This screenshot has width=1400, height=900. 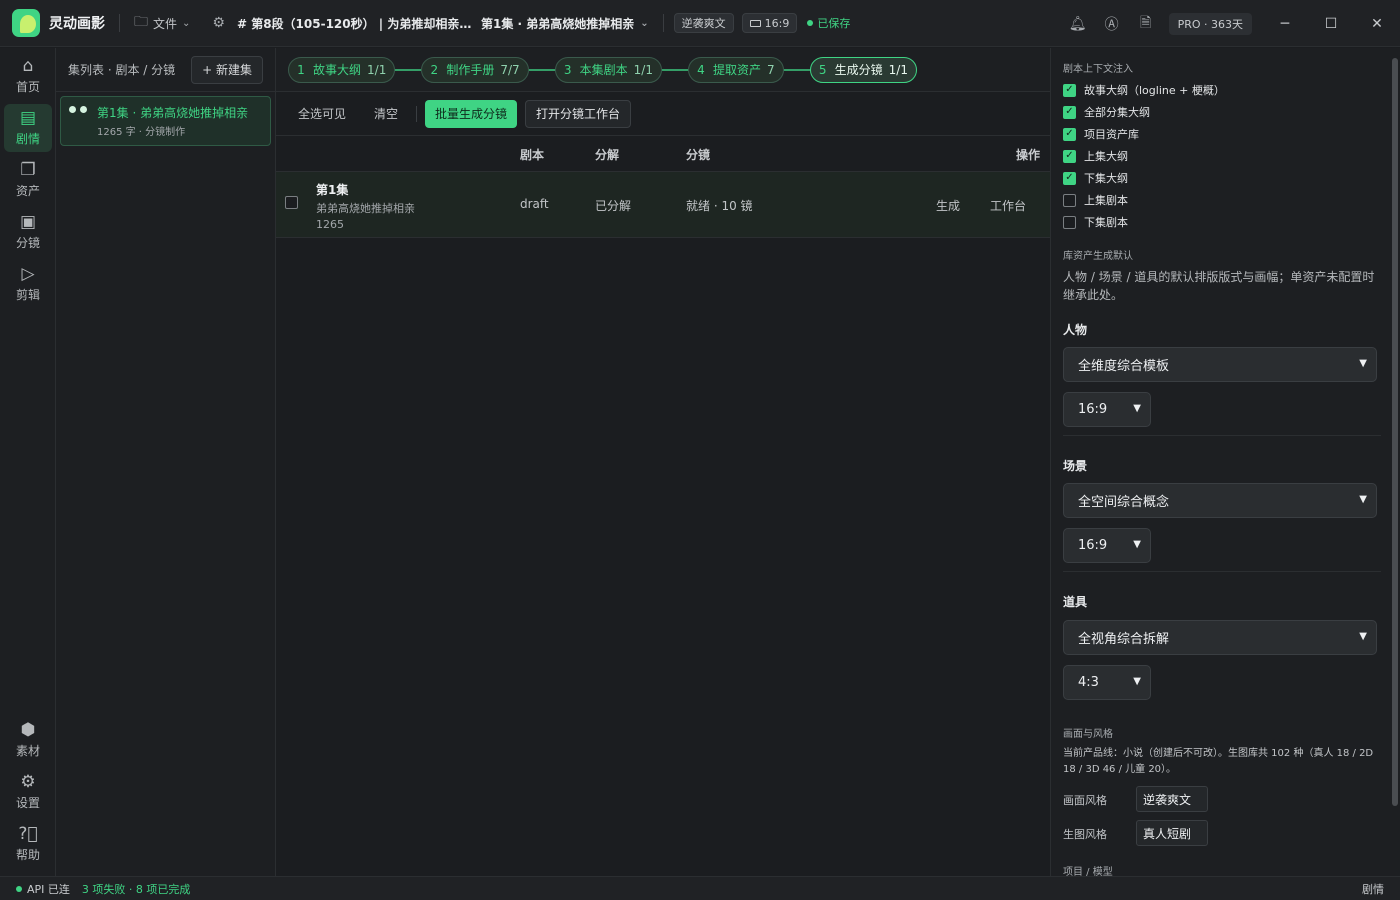 What do you see at coordinates (173, 113) in the screenshot?
I see `episode-card-title: 第1集 · 弟弟高烧她推掉相亲` at bounding box center [173, 113].